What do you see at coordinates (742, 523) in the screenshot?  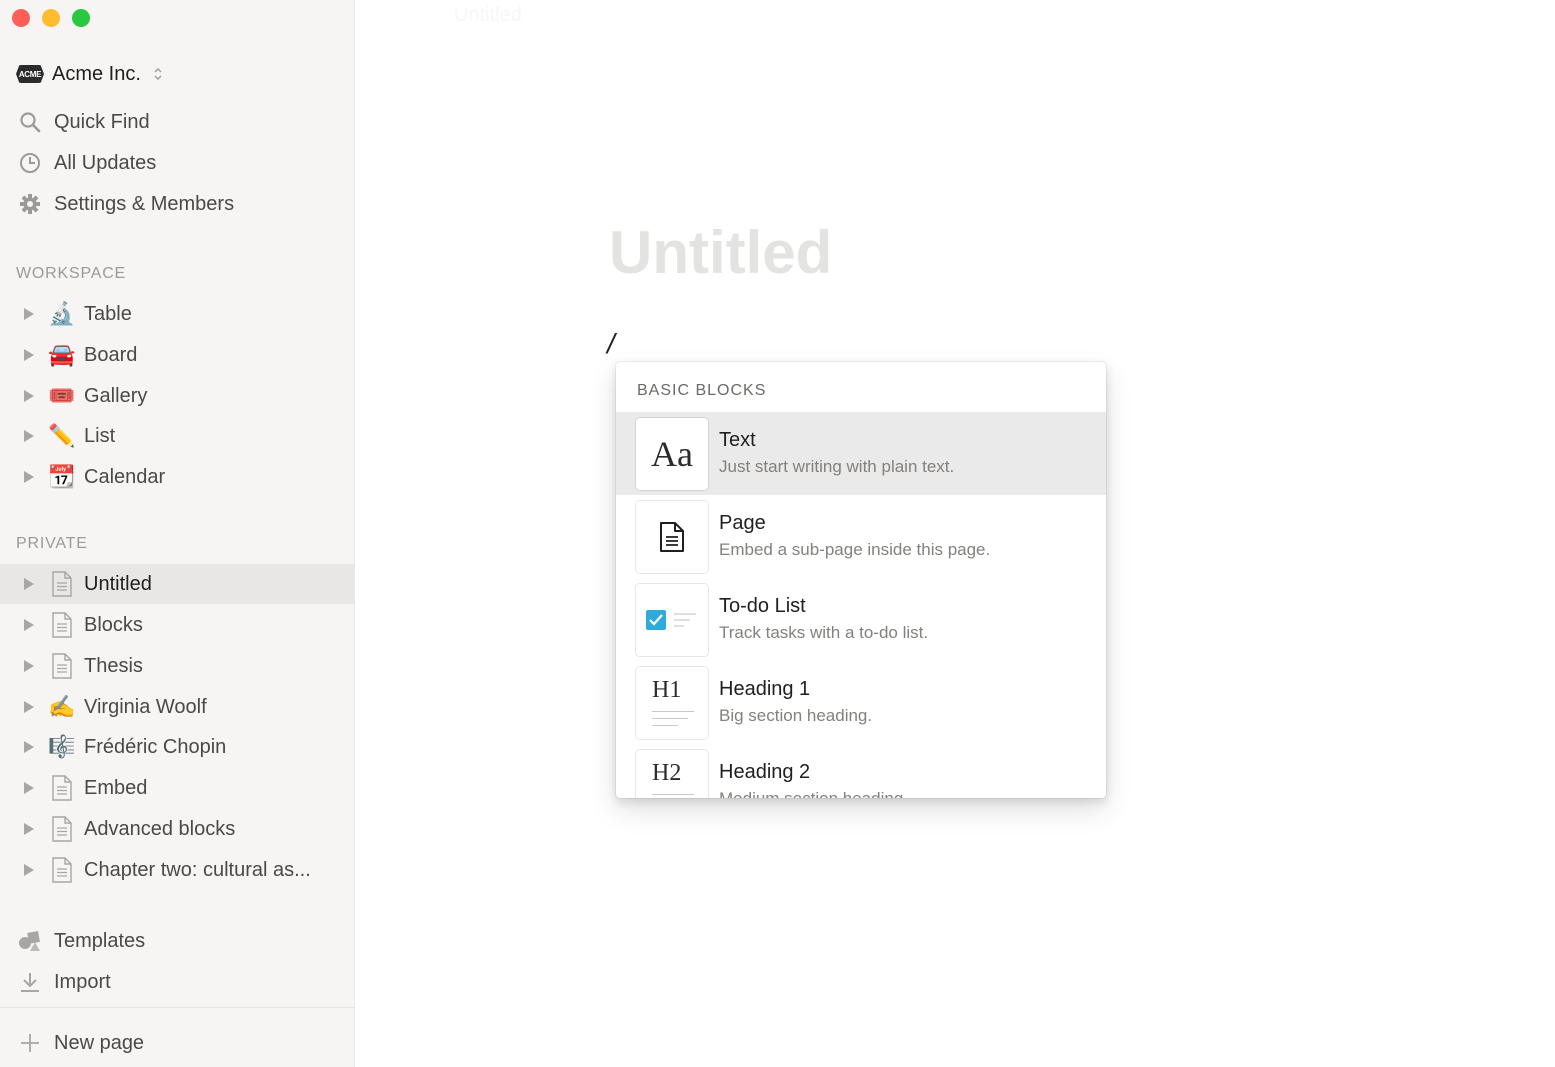 I see `menu-item-title: Page` at bounding box center [742, 523].